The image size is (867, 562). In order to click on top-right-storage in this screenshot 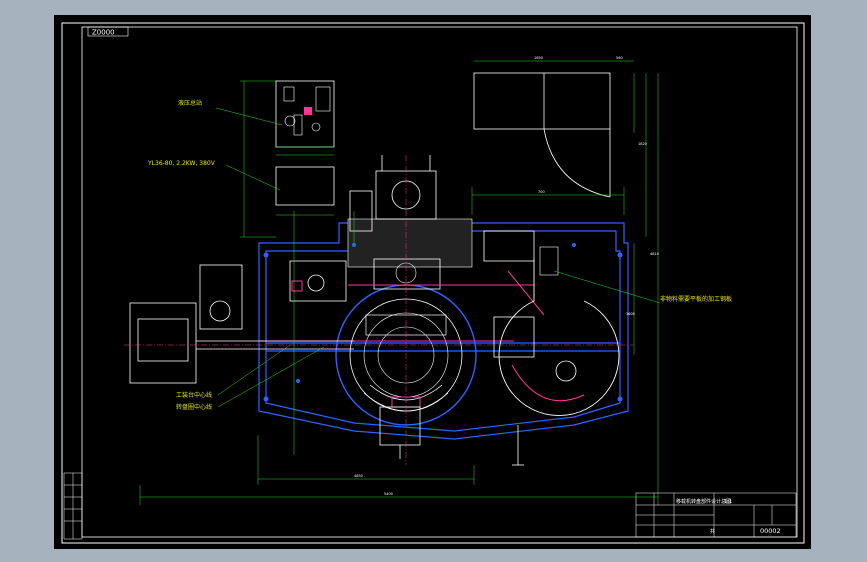, I will do `click(542, 135)`.